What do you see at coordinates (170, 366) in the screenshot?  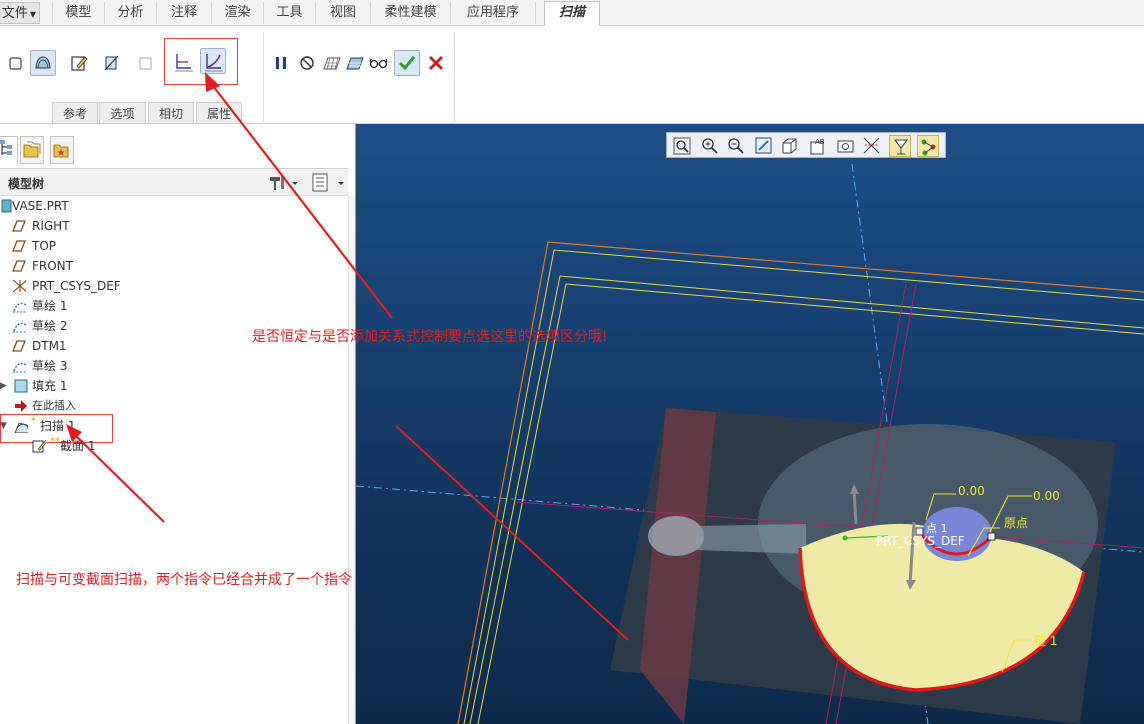 I see `tree-item-sketch-3: 草绘 3` at bounding box center [170, 366].